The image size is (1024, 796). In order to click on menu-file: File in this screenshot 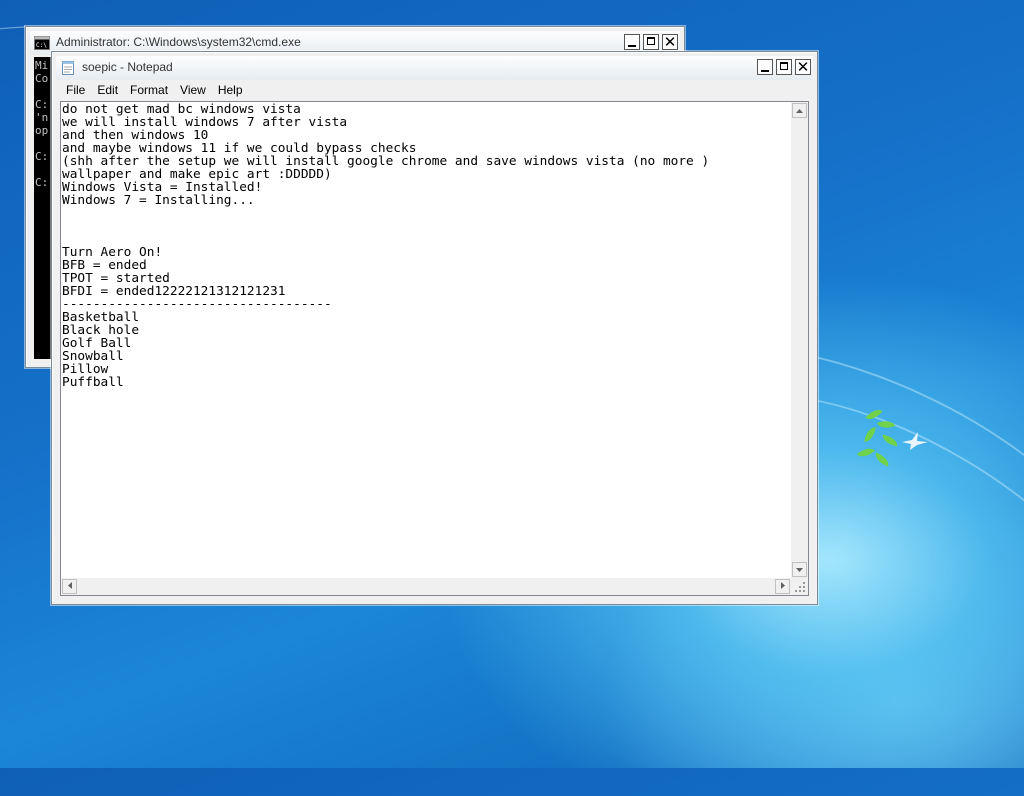, I will do `click(75, 90)`.